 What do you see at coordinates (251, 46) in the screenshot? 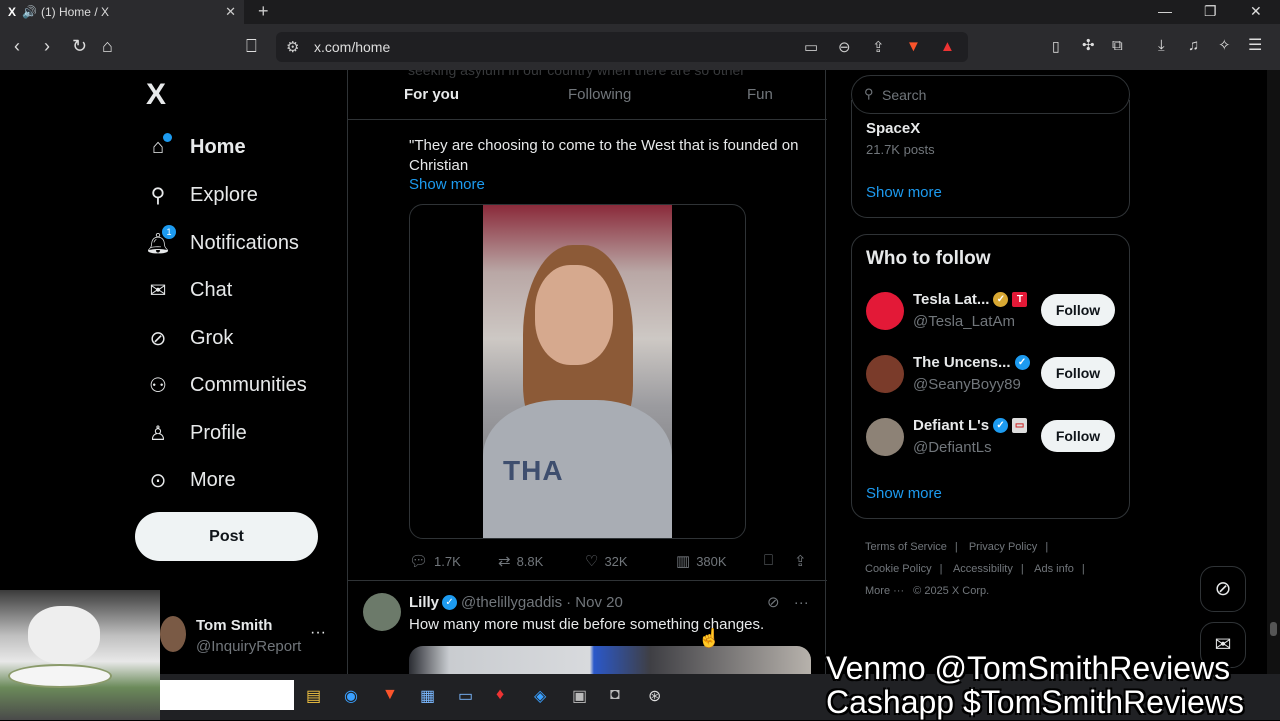
I see `bookmark-icon: ⎕` at bounding box center [251, 46].